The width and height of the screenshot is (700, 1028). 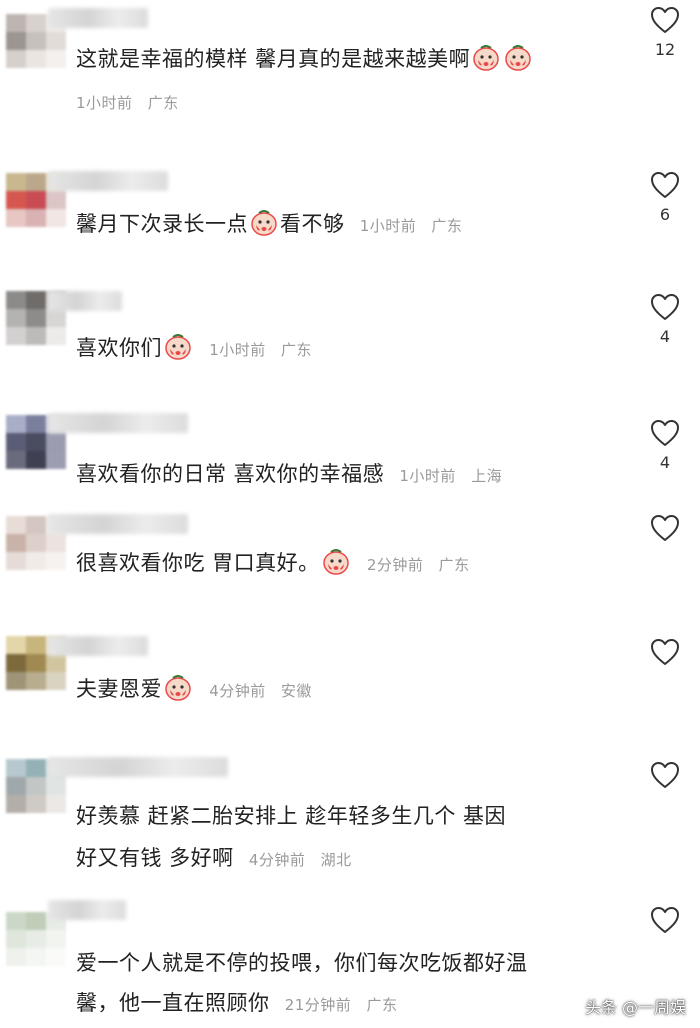 I want to click on like-button: 12, so click(x=665, y=32).